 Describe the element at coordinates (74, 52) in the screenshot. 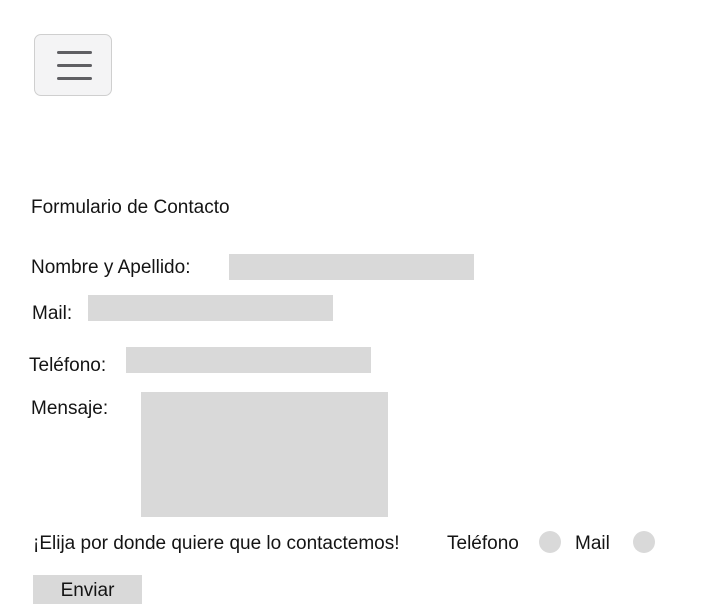

I see `hamburger-menu-icon` at that location.